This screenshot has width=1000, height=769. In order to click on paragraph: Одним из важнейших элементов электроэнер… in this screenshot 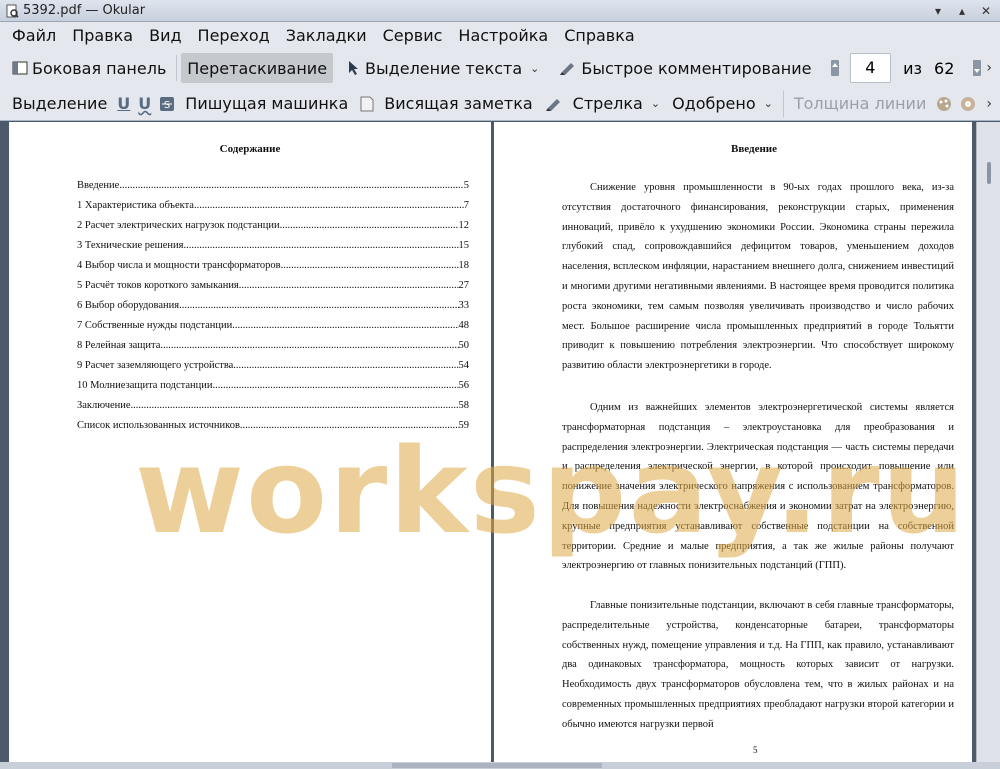, I will do `click(758, 487)`.